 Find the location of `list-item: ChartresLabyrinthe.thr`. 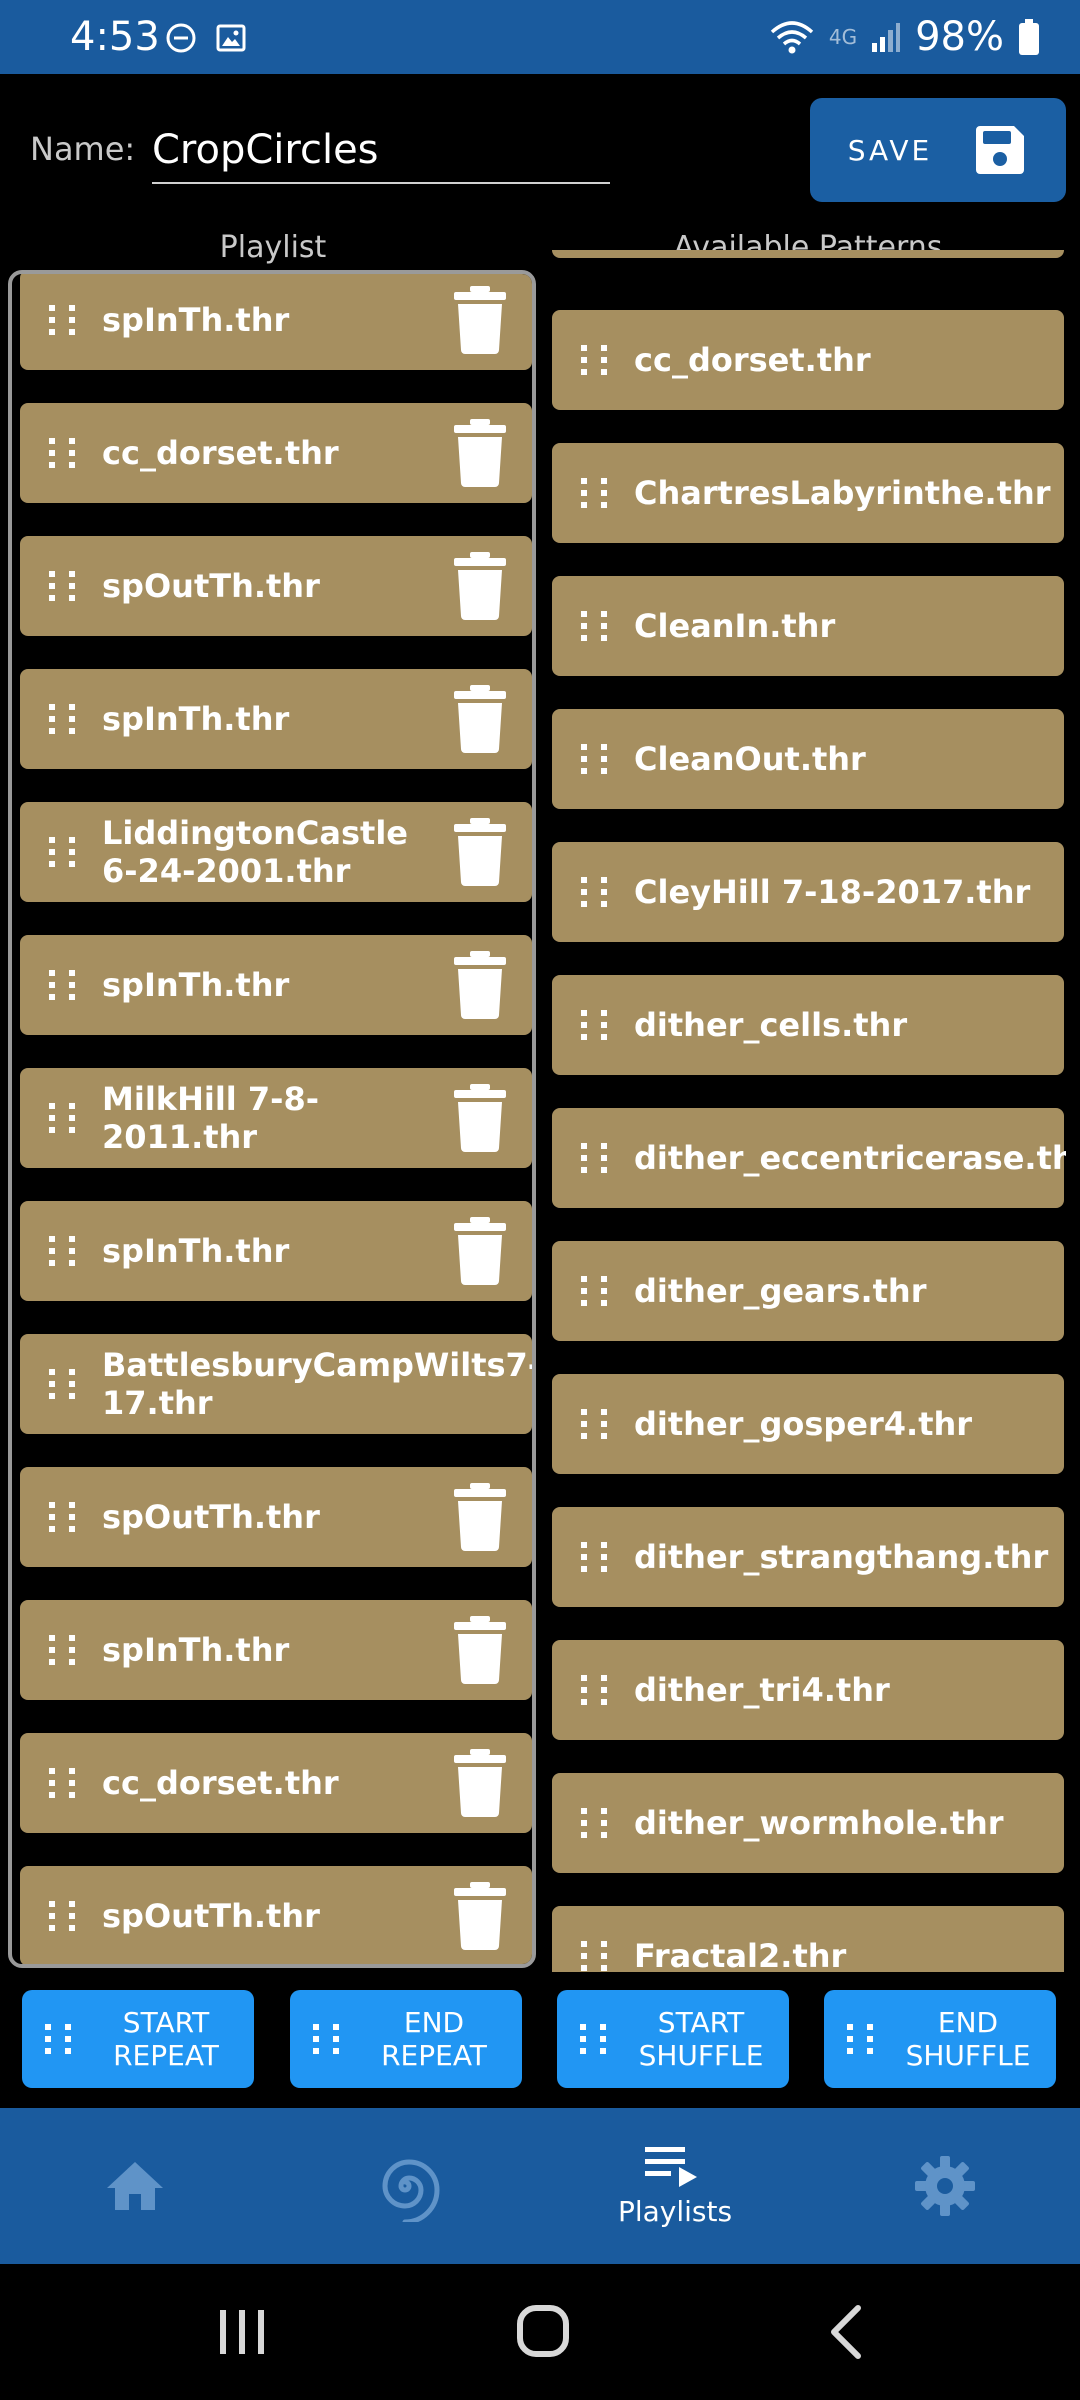

list-item: ChartresLabyrinthe.thr is located at coordinates (808, 493).